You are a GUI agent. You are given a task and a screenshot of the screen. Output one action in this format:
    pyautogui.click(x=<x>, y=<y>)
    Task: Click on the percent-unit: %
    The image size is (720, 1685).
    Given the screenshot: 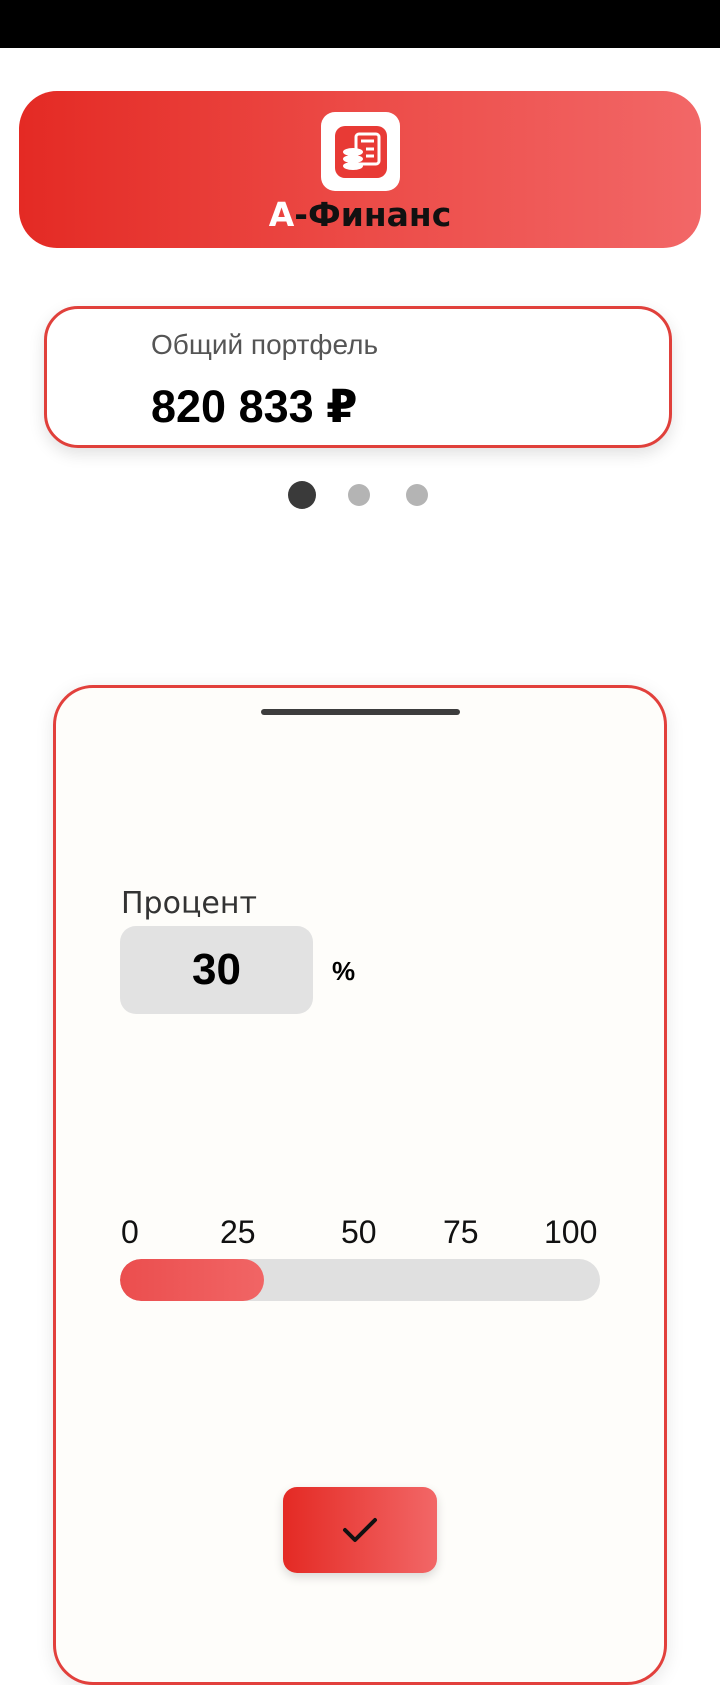 What is the action you would take?
    pyautogui.click(x=344, y=971)
    